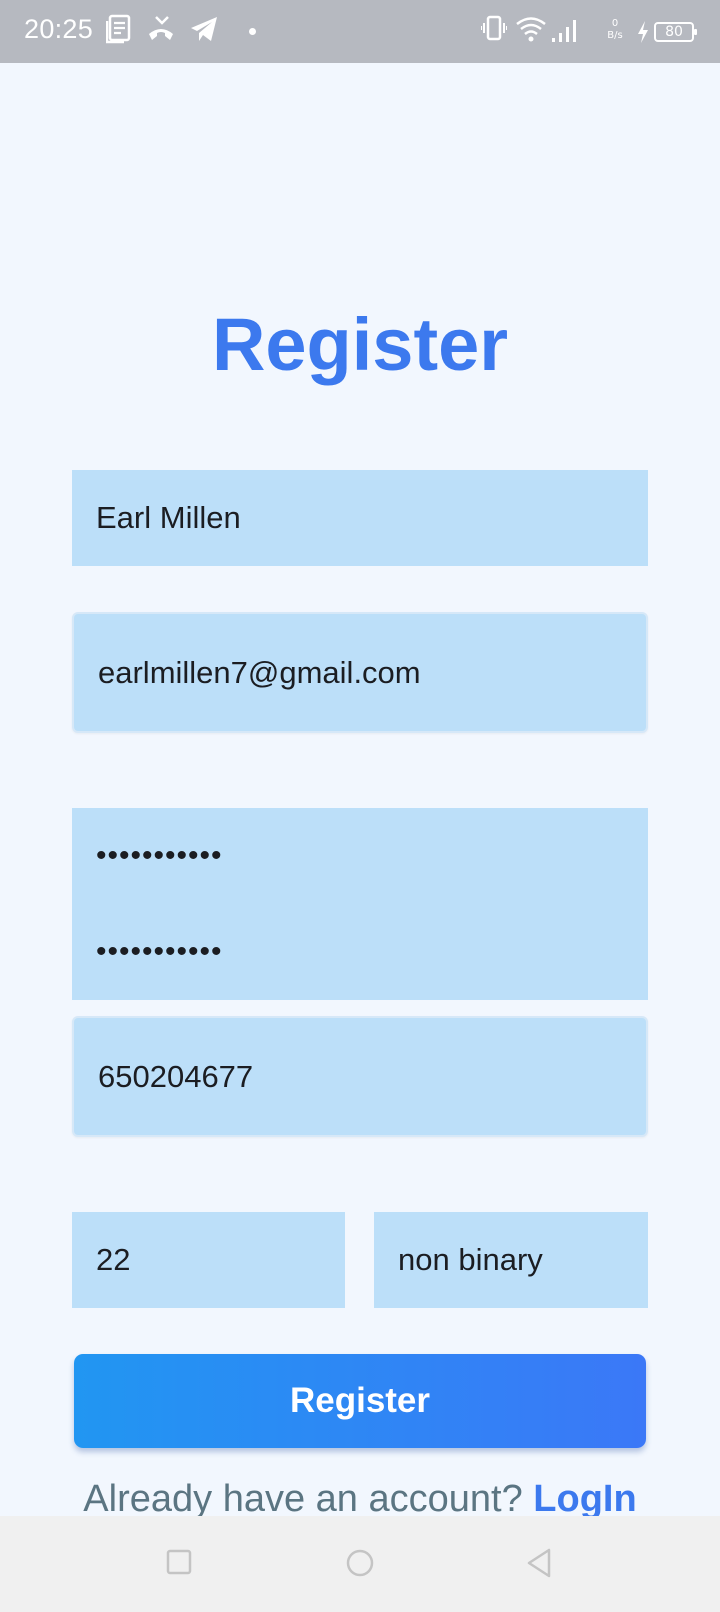 This screenshot has height=1612, width=720. I want to click on battery-icon: 80, so click(675, 32).